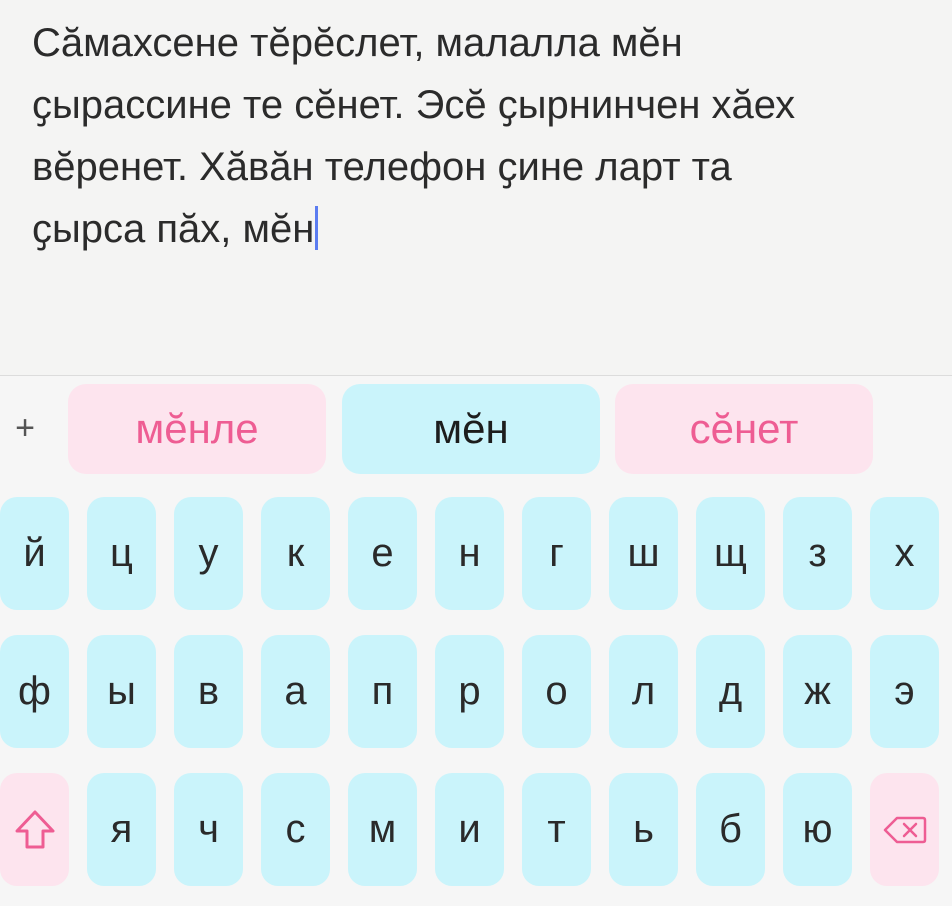  Describe the element at coordinates (730, 829) in the screenshot. I see `key-б: б` at that location.